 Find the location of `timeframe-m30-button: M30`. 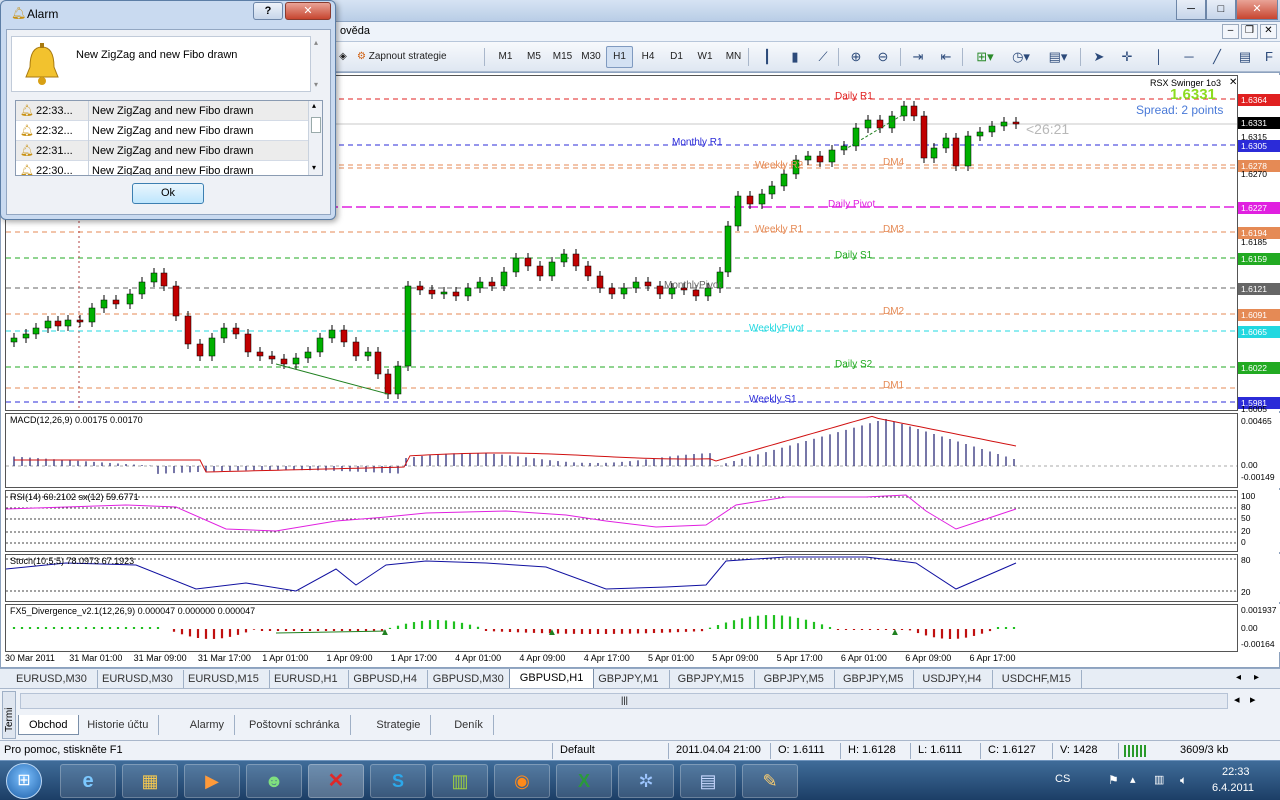

timeframe-m30-button: M30 is located at coordinates (591, 57).